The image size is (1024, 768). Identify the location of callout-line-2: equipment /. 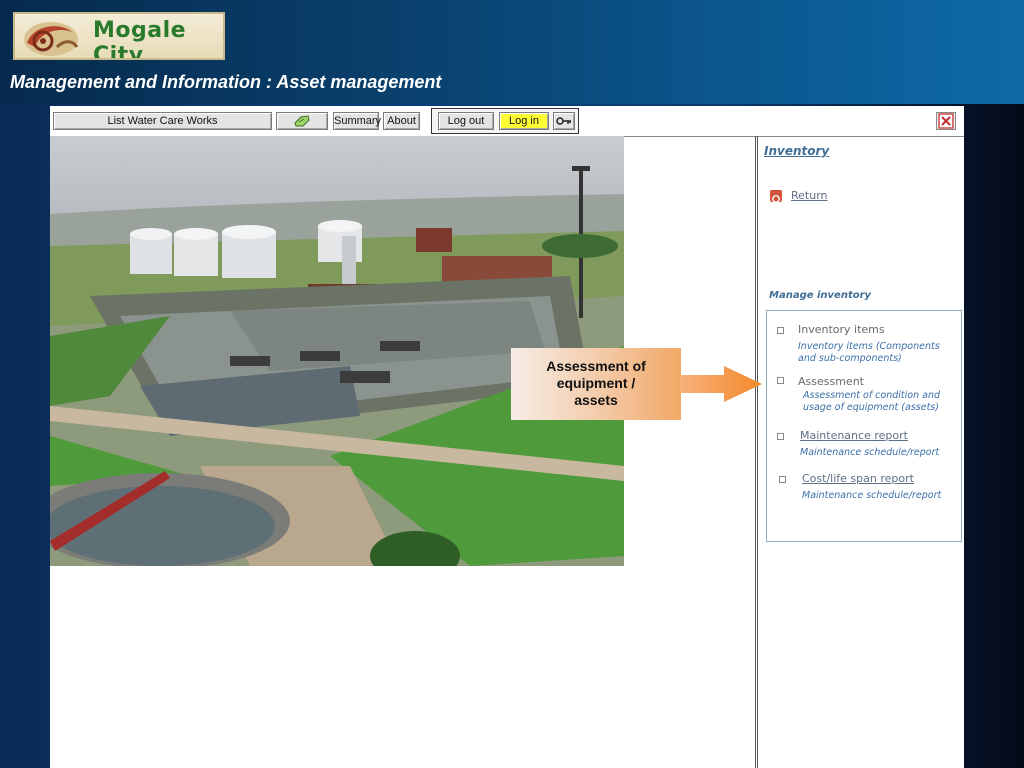
(596, 383).